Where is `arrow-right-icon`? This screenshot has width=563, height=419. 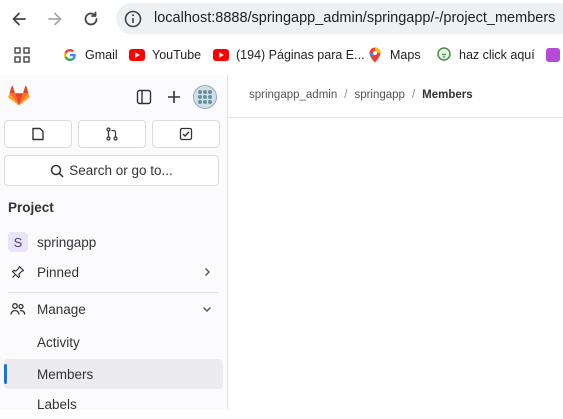
arrow-right-icon is located at coordinates (55, 19).